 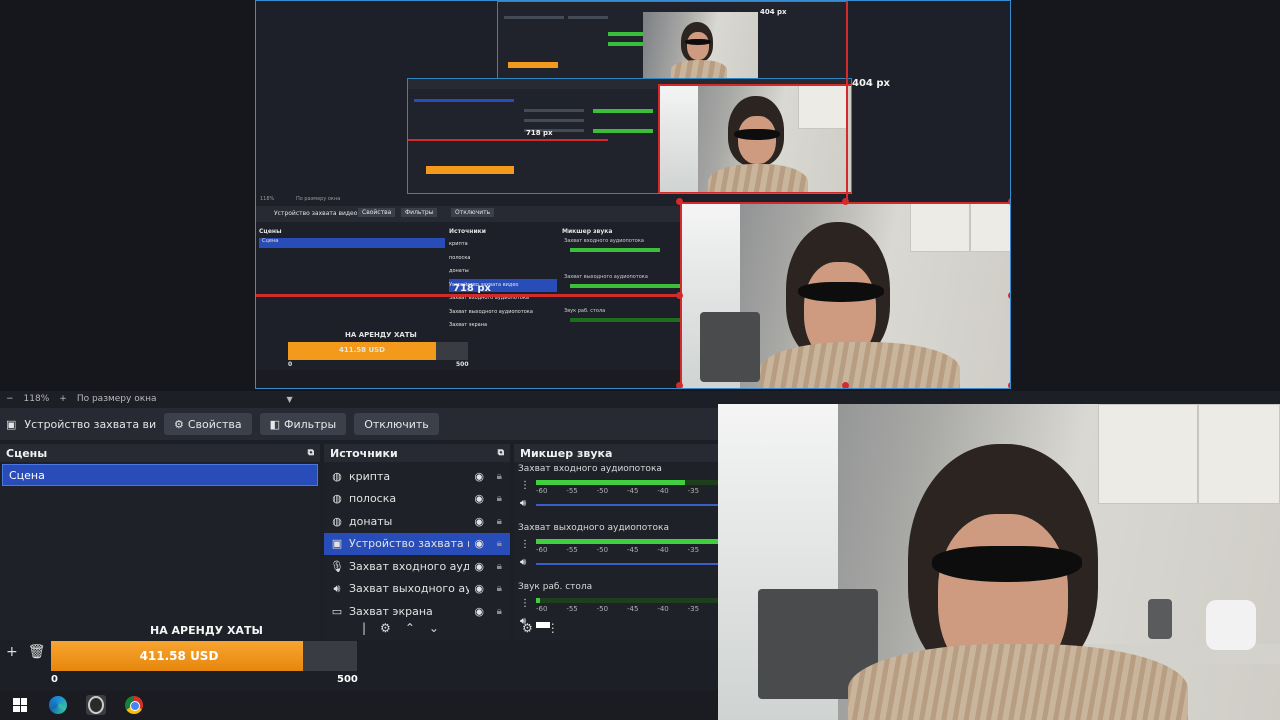 I want to click on chevron-down-icon: ▼, so click(x=290, y=399).